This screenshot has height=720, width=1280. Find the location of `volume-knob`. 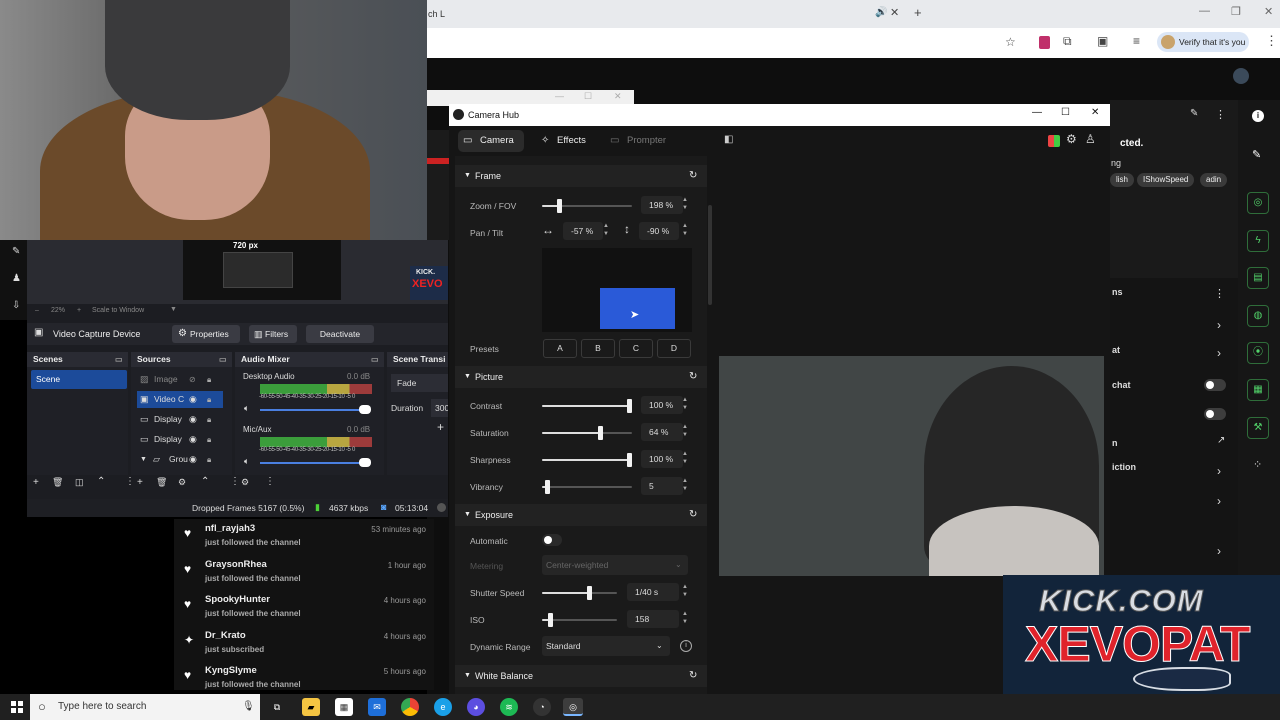

volume-knob is located at coordinates (365, 462).